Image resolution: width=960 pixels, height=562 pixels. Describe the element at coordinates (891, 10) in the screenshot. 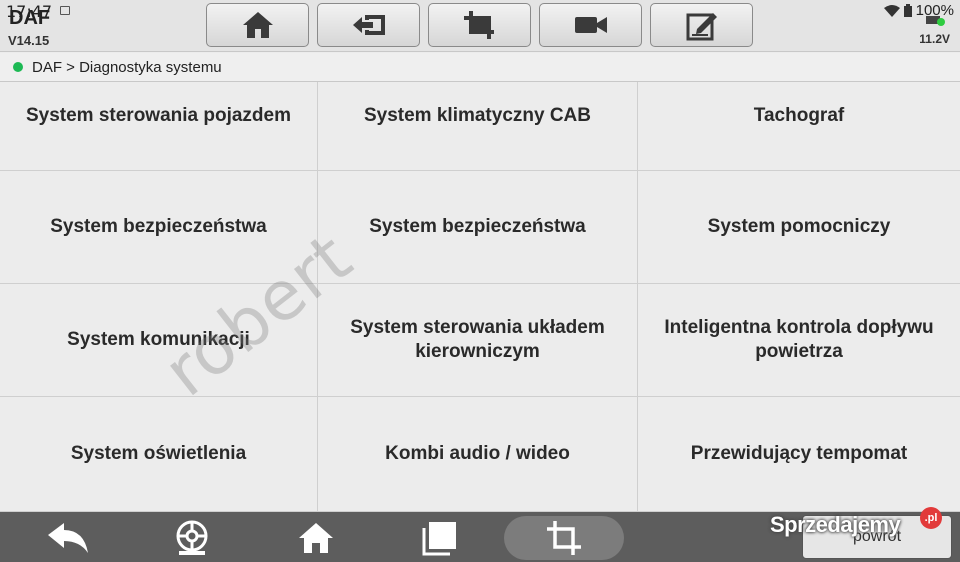

I see `wifi-icon` at that location.